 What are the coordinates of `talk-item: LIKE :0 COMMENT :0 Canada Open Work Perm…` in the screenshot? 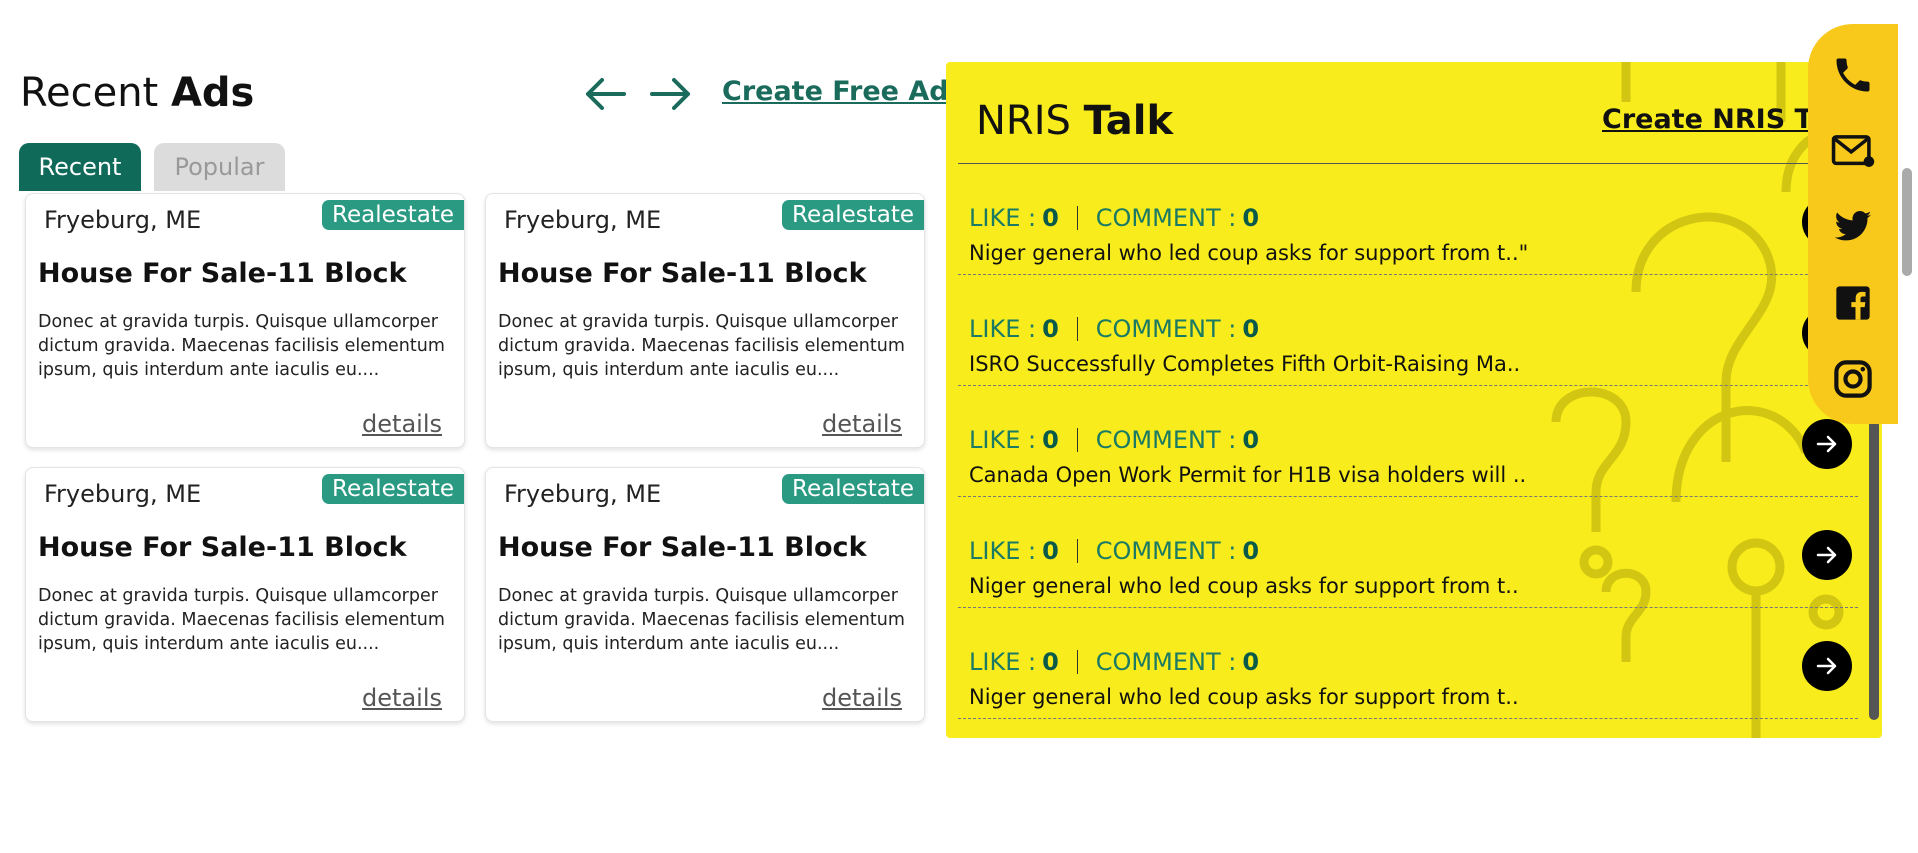 It's located at (1408, 441).